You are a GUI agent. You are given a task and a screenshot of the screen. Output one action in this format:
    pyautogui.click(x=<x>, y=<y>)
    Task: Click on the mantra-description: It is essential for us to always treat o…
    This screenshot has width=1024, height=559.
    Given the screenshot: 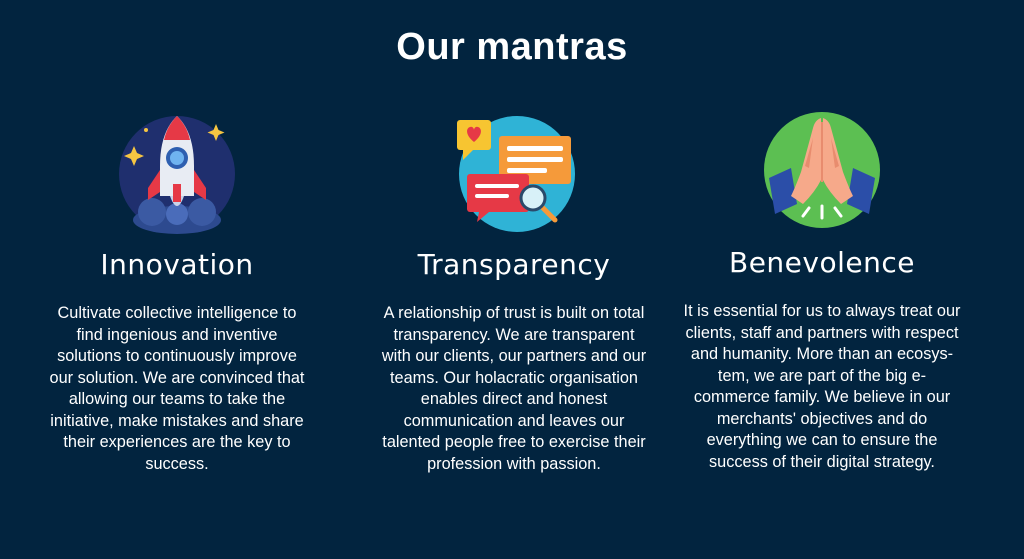 What is the action you would take?
    pyautogui.click(x=822, y=386)
    